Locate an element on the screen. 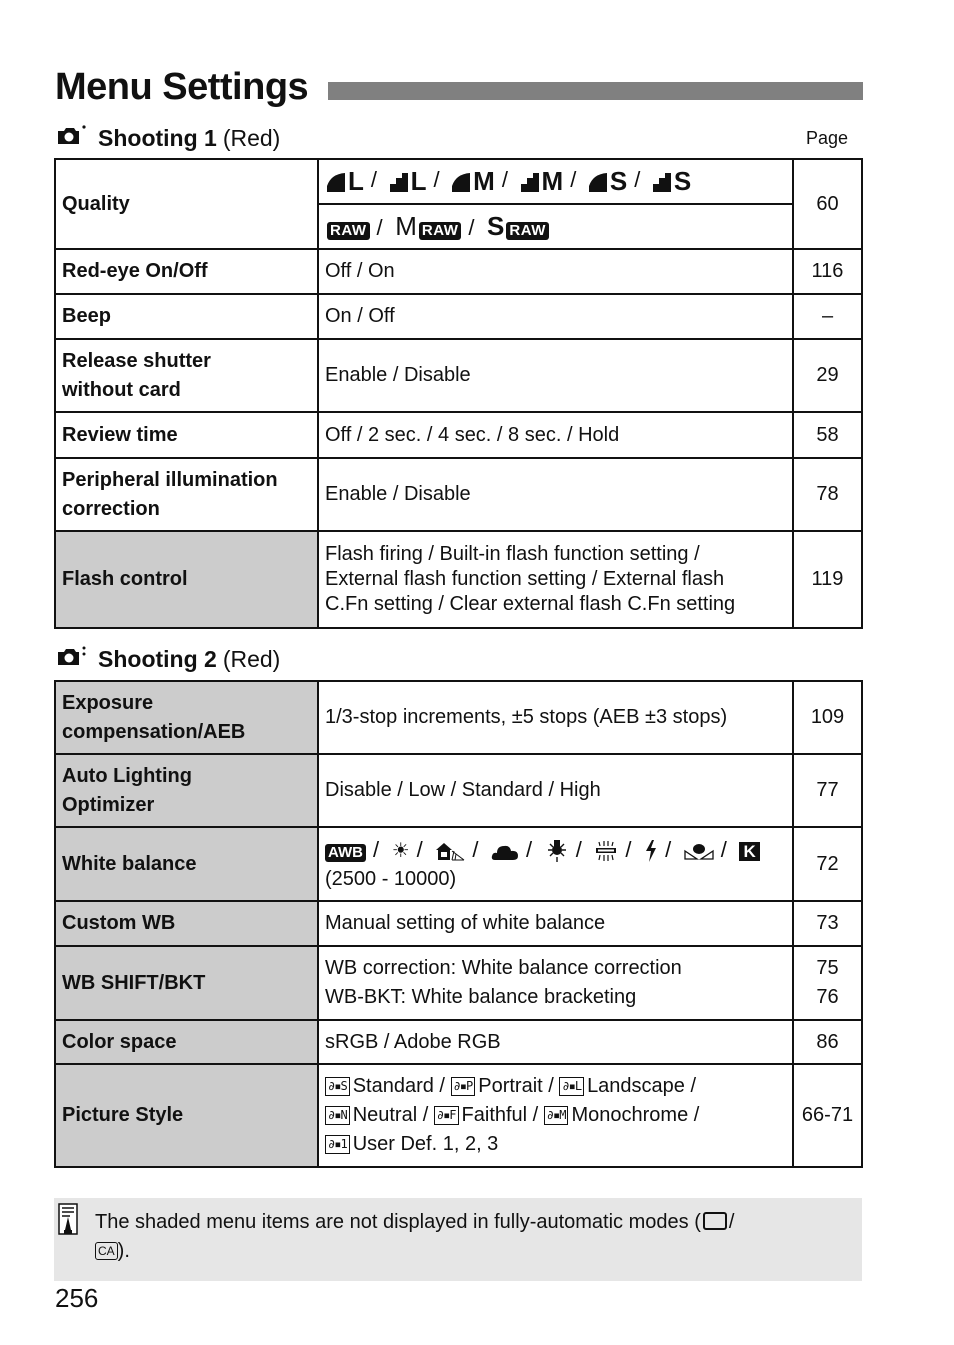 This screenshot has height=1345, width=954. white-balance-options: AWB / ☀ / / / / / / / K (2500 - 10000) is located at coordinates (555, 864).